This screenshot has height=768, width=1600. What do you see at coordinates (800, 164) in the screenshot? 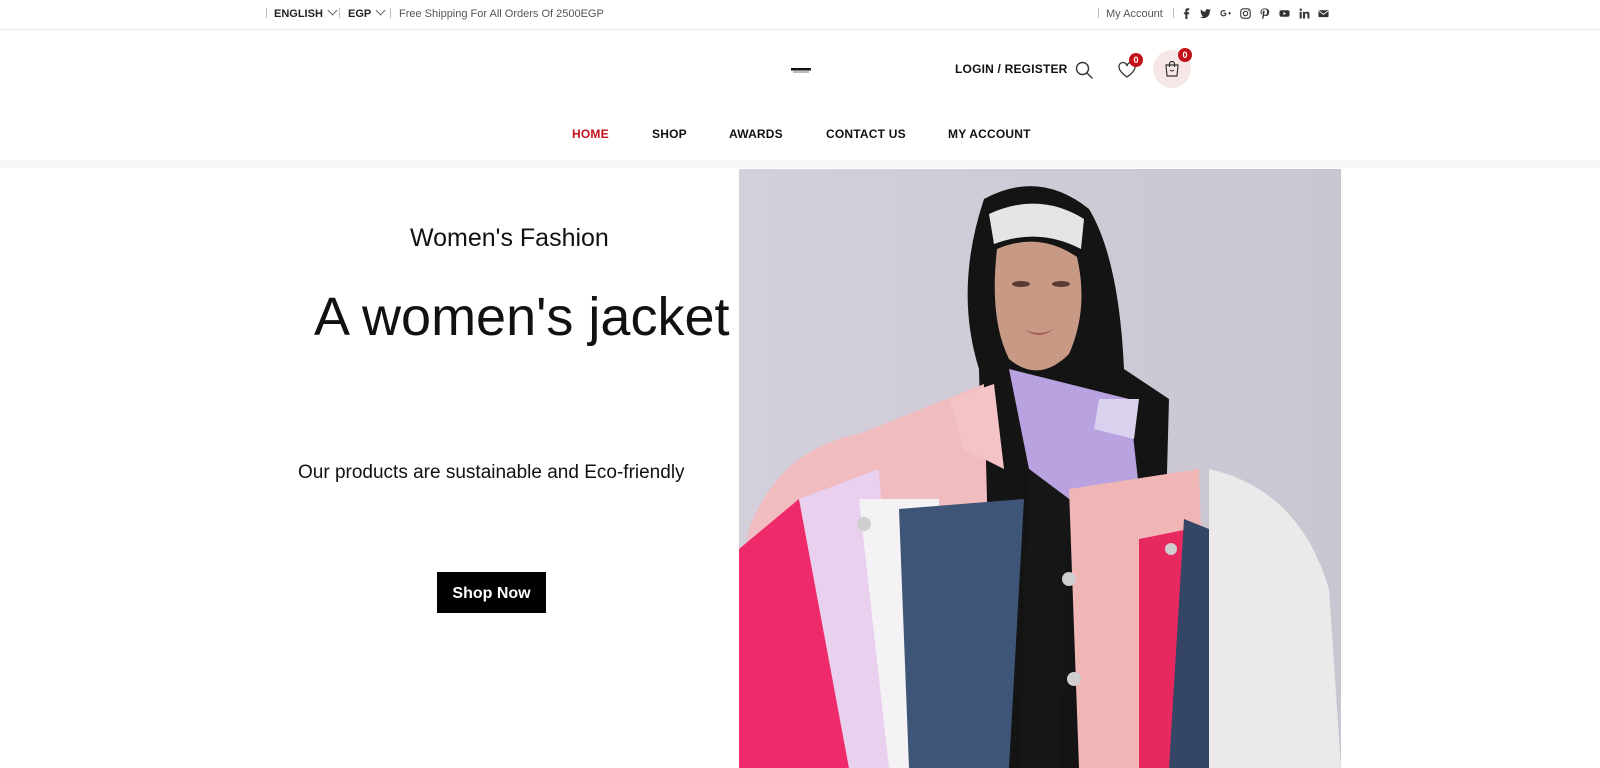
I see `nav-divider` at bounding box center [800, 164].